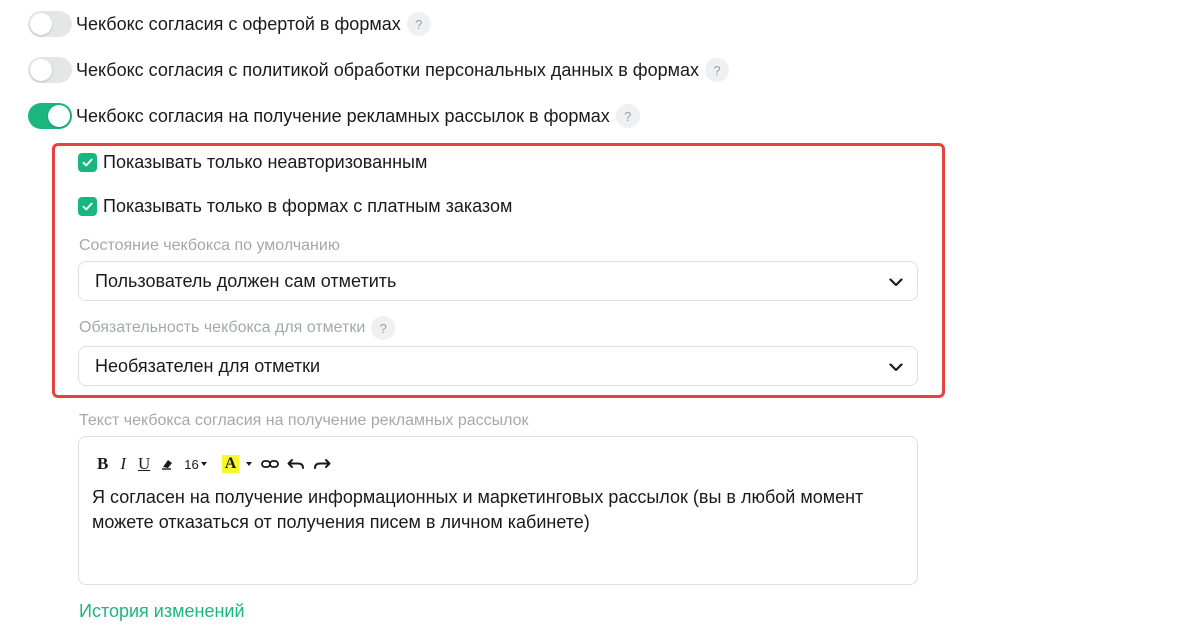 This screenshot has height=641, width=1182. Describe the element at coordinates (498, 281) in the screenshot. I see `default-state-select: Пользователь должен сам отметить` at that location.